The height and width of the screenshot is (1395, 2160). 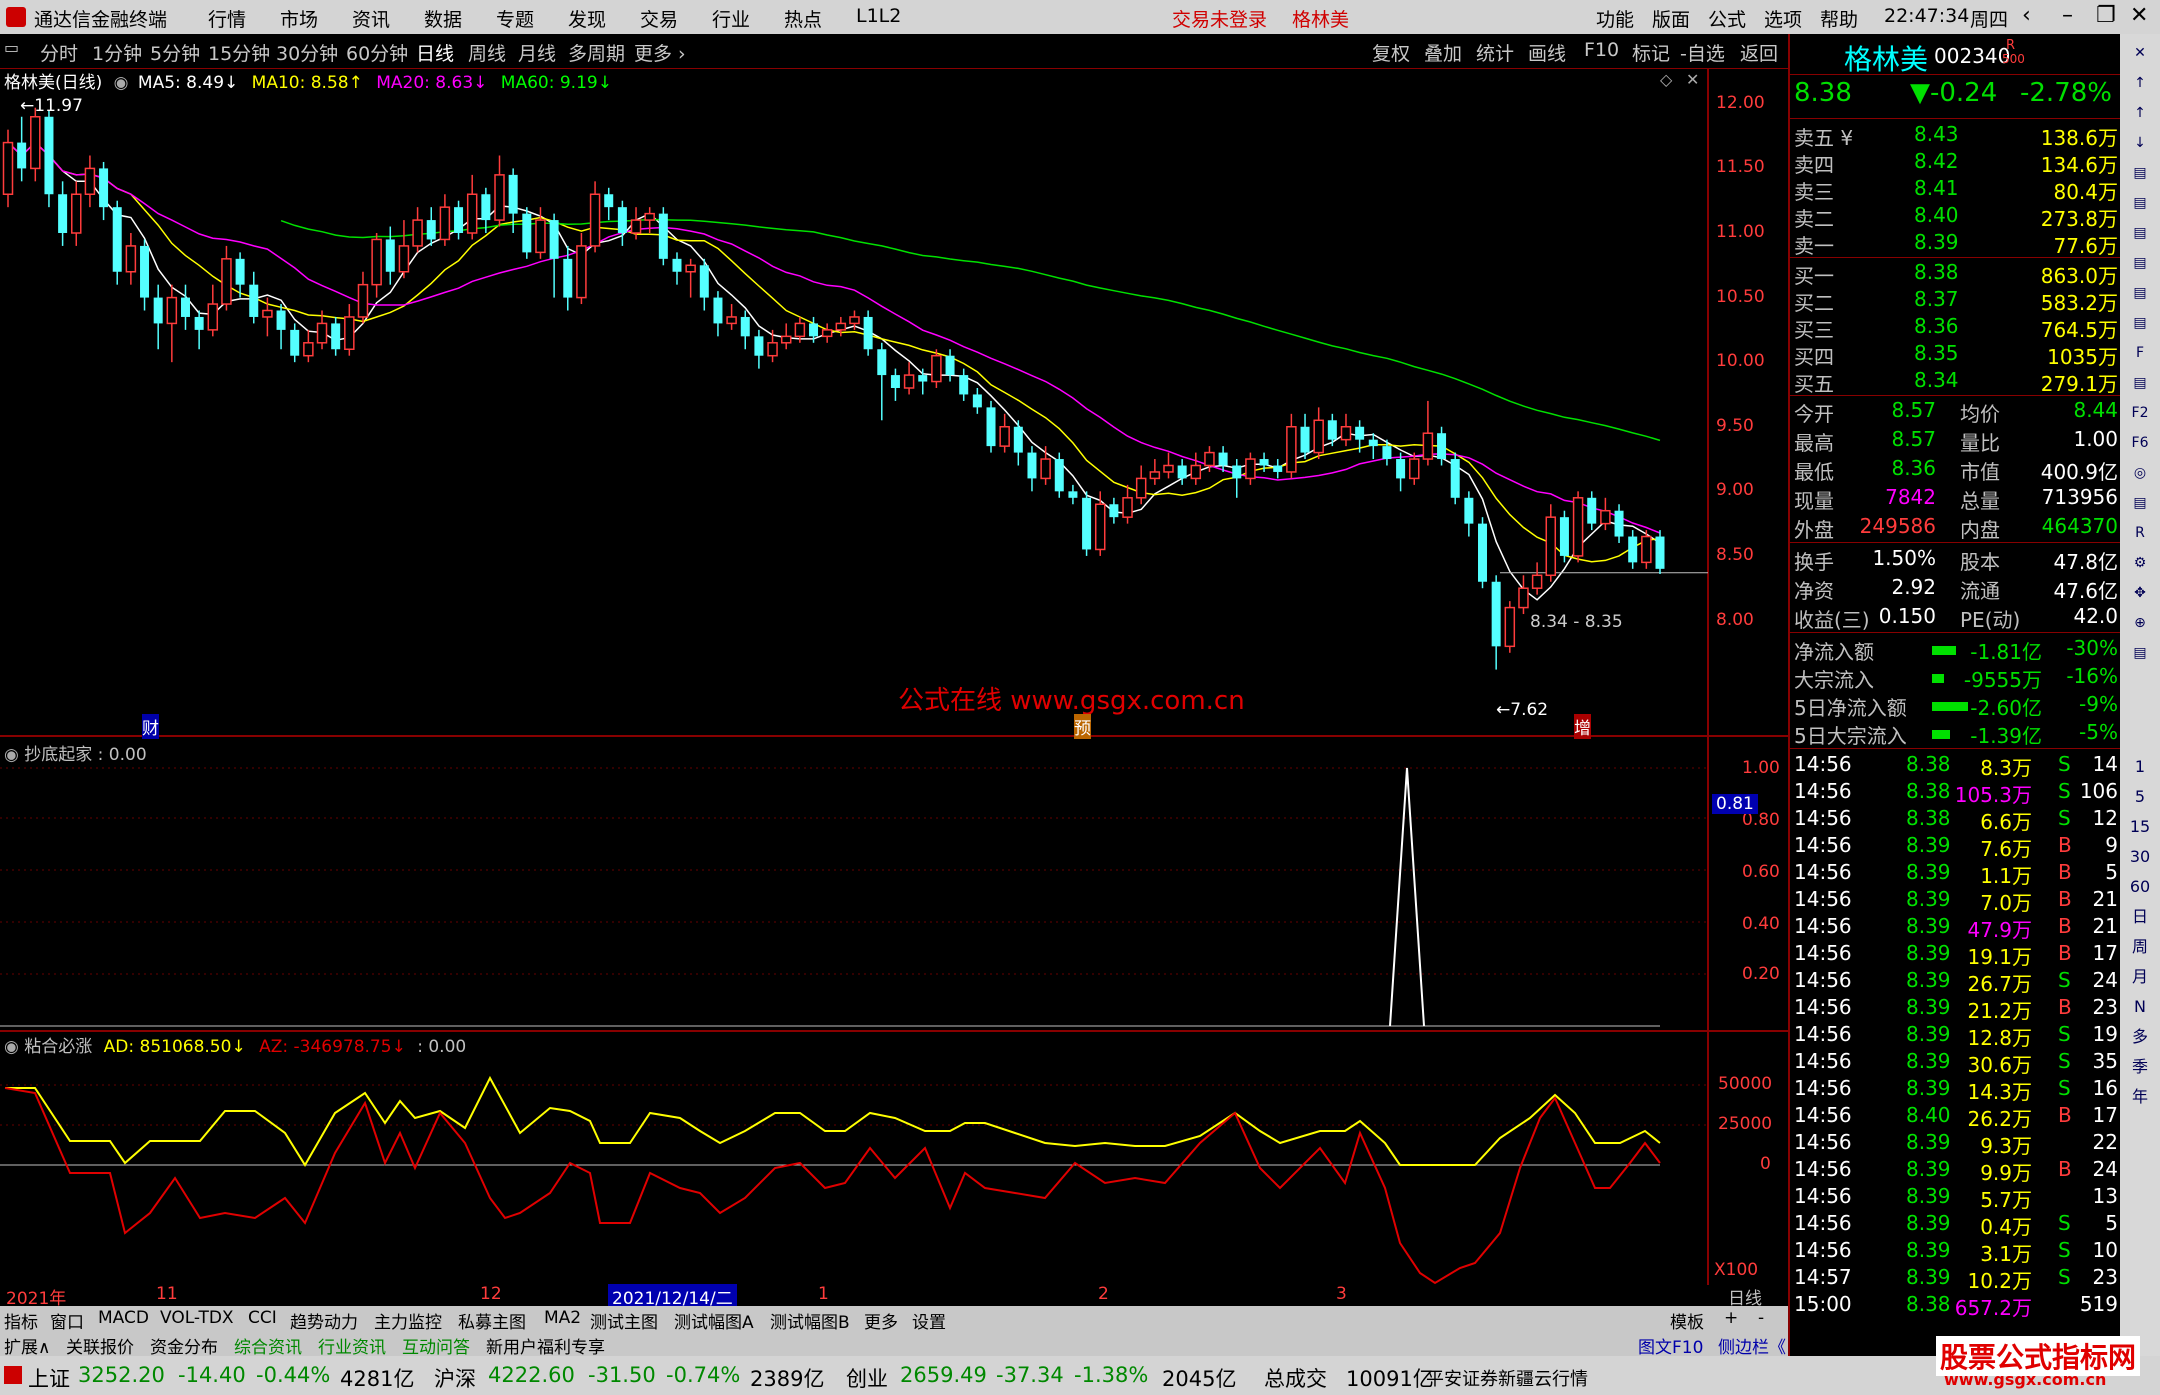 What do you see at coordinates (184, 1345) in the screenshot?
I see `tab-capital: 资金分布` at bounding box center [184, 1345].